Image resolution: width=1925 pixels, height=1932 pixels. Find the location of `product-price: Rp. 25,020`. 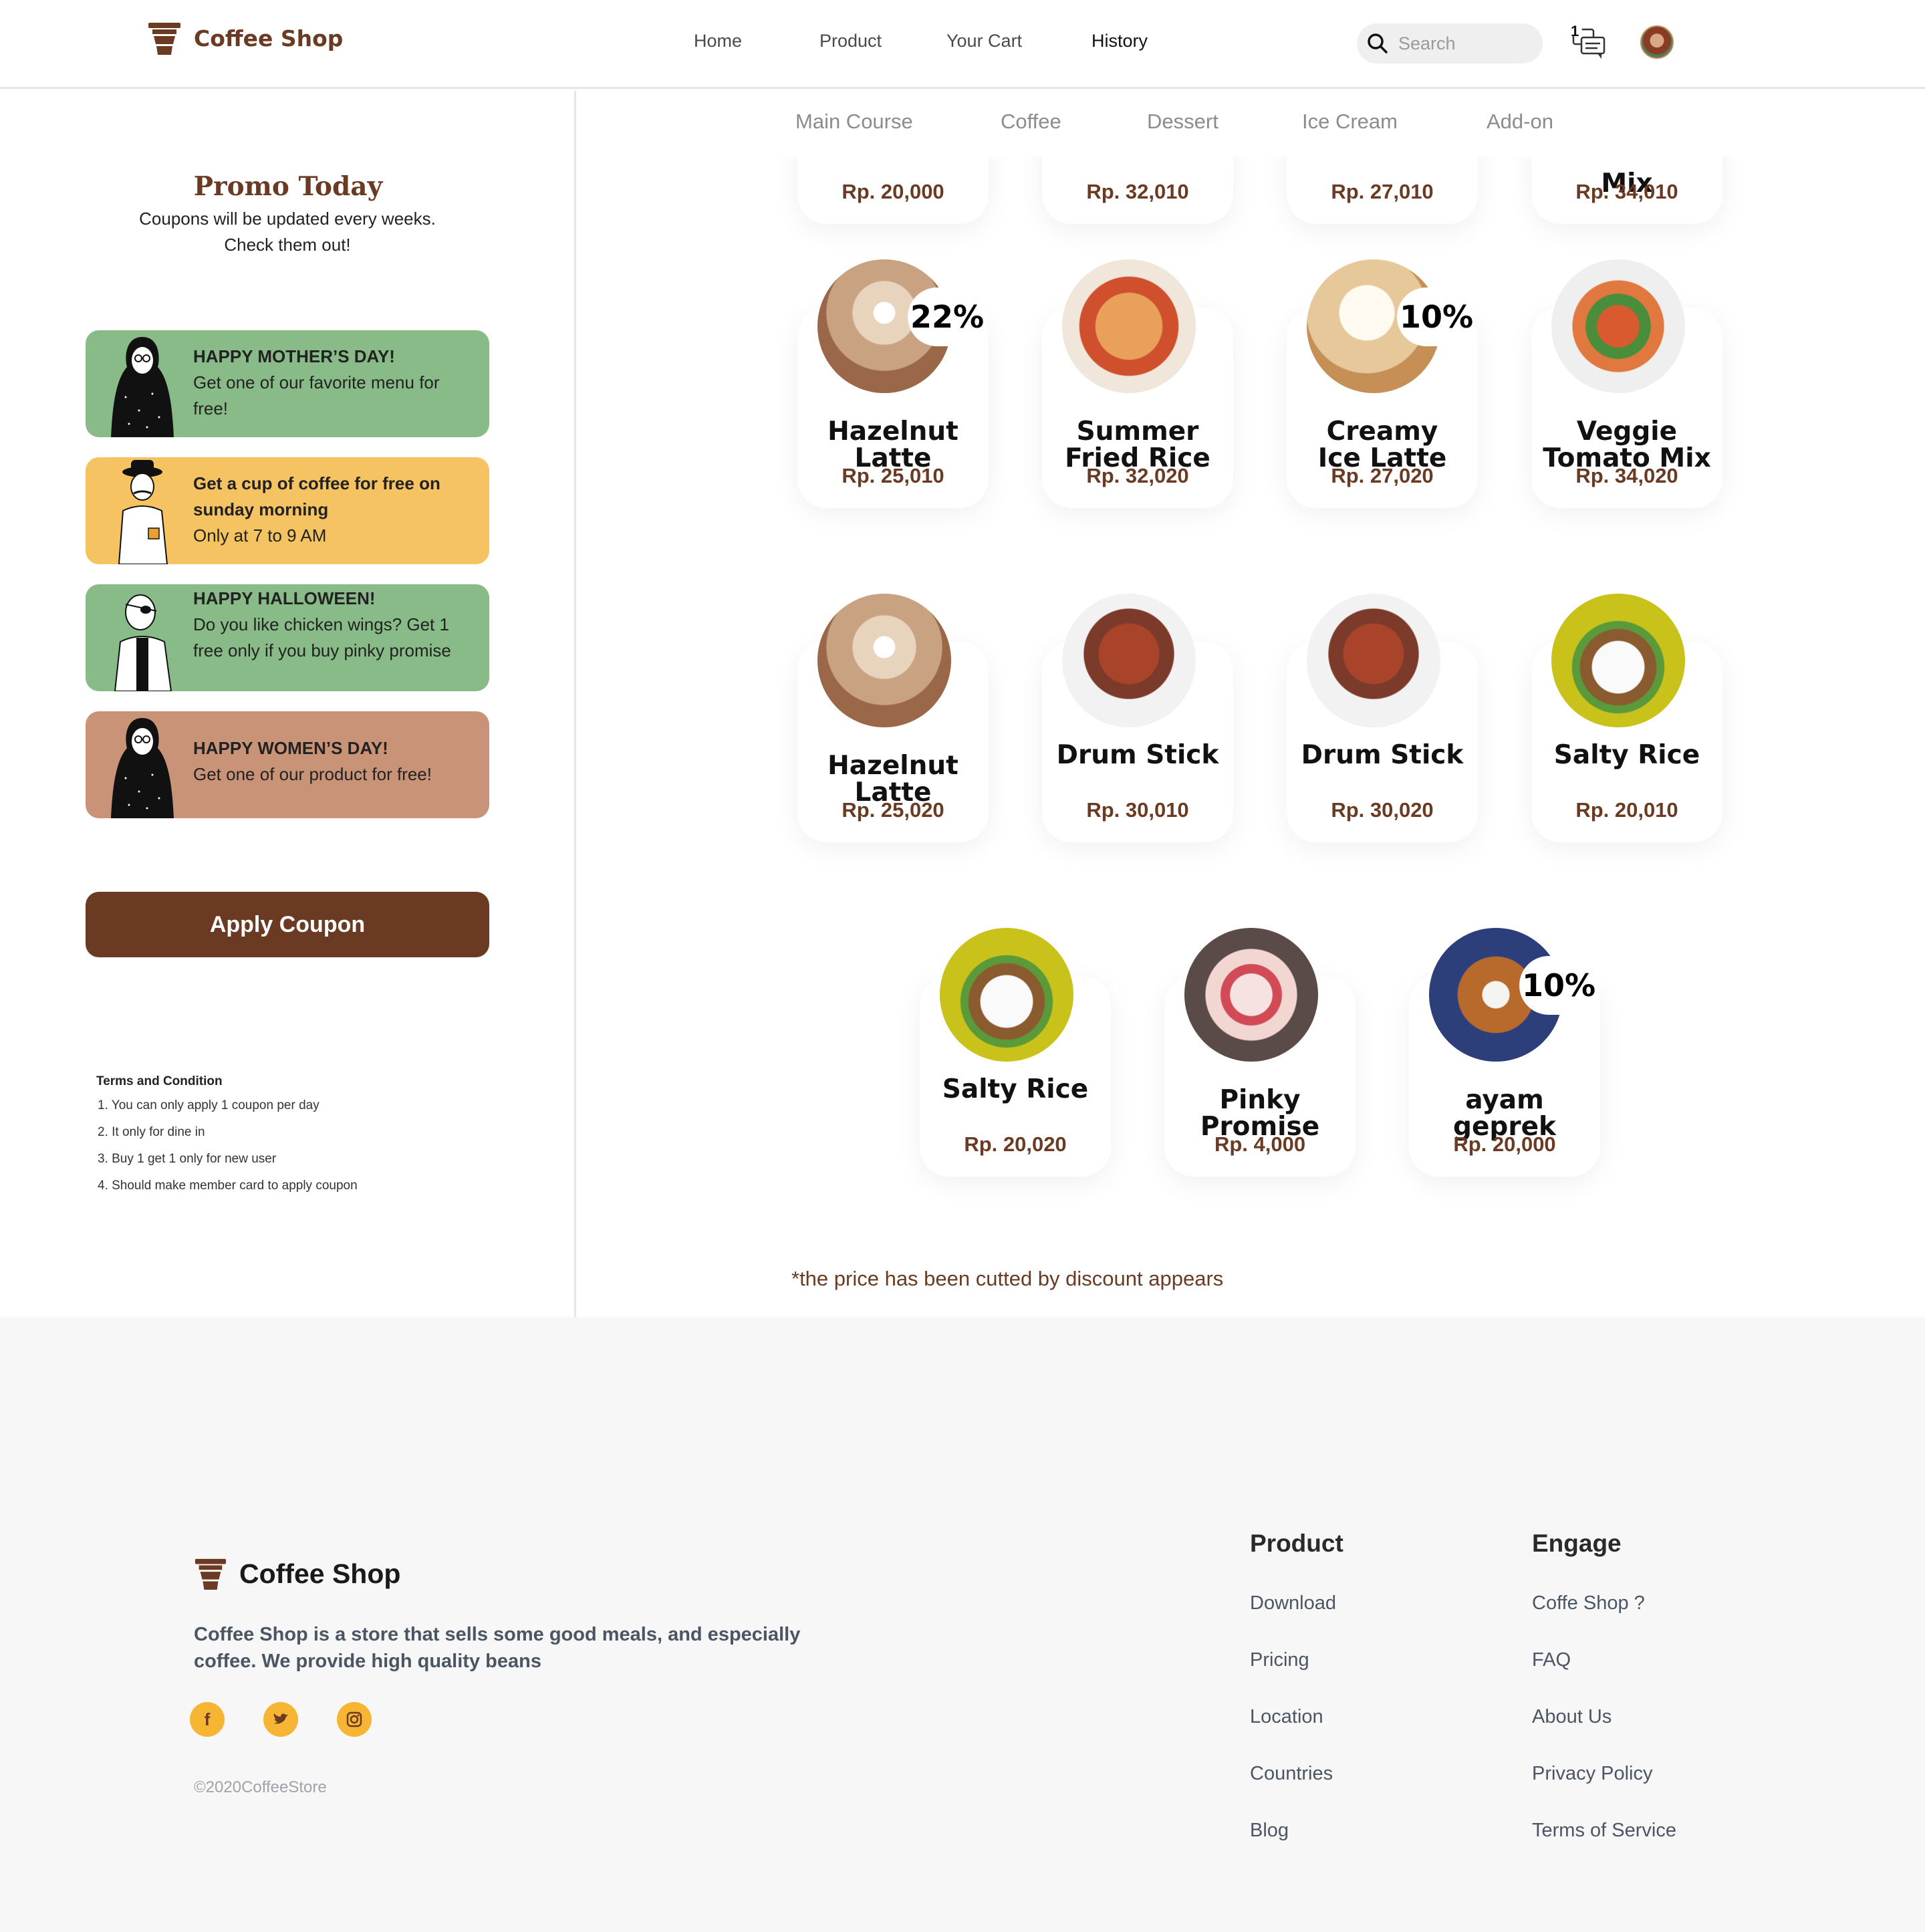

product-price: Rp. 25,020 is located at coordinates (893, 810).